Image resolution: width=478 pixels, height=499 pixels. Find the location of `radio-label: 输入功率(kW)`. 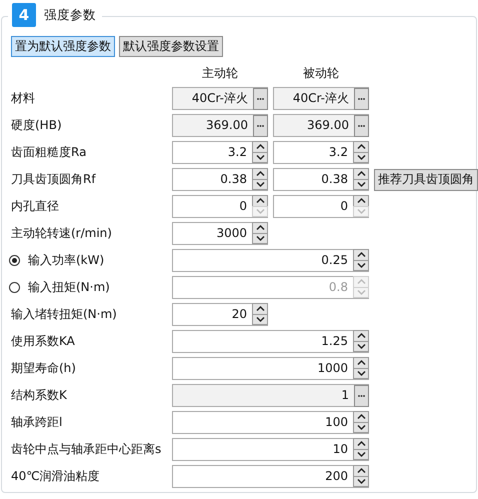

radio-label: 输入功率(kW) is located at coordinates (66, 260).